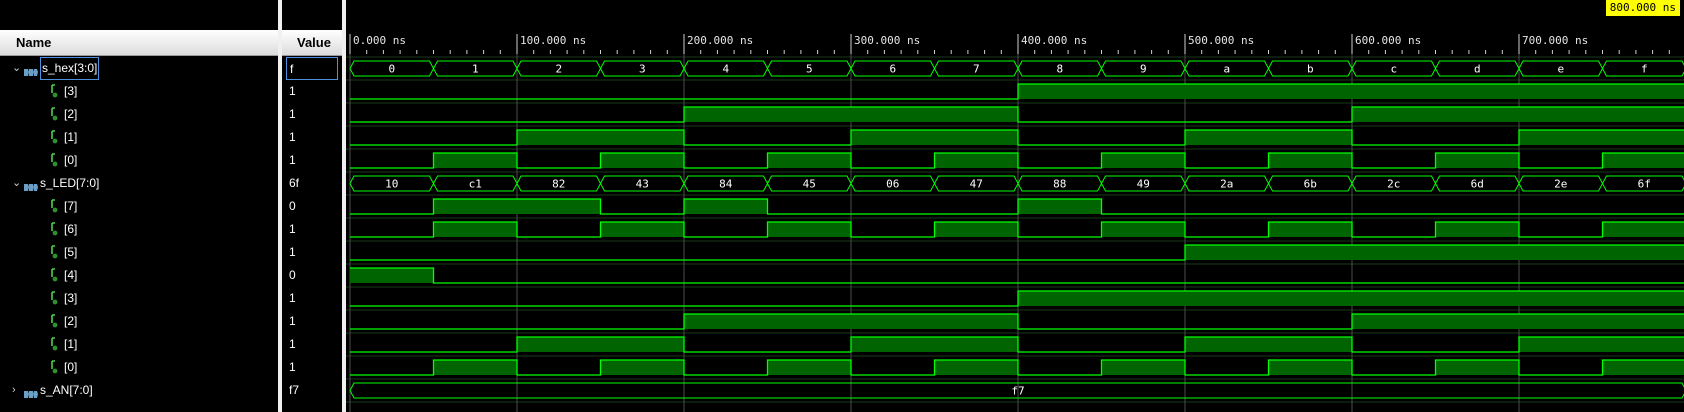 The height and width of the screenshot is (412, 1684). I want to click on bus-value-label: a, so click(1226, 69).